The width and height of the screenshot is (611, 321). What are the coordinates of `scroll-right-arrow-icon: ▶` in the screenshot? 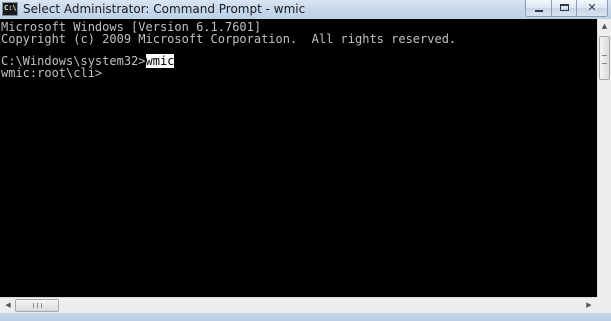 It's located at (589, 305).